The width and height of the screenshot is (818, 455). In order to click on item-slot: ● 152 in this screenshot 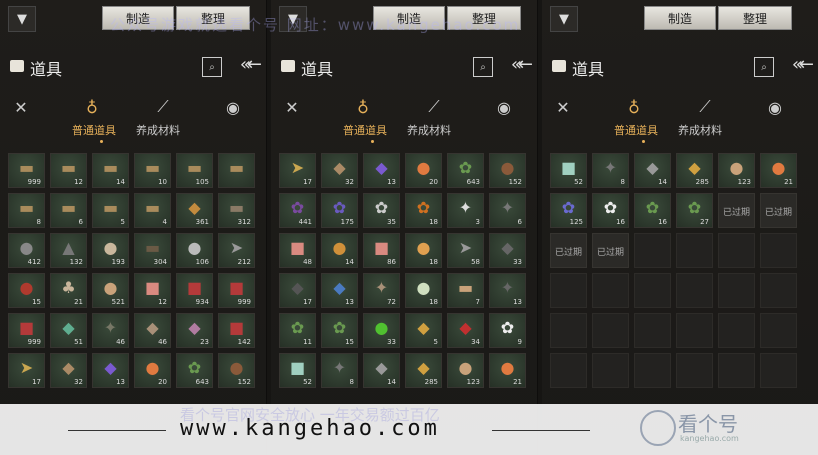, I will do `click(236, 370)`.